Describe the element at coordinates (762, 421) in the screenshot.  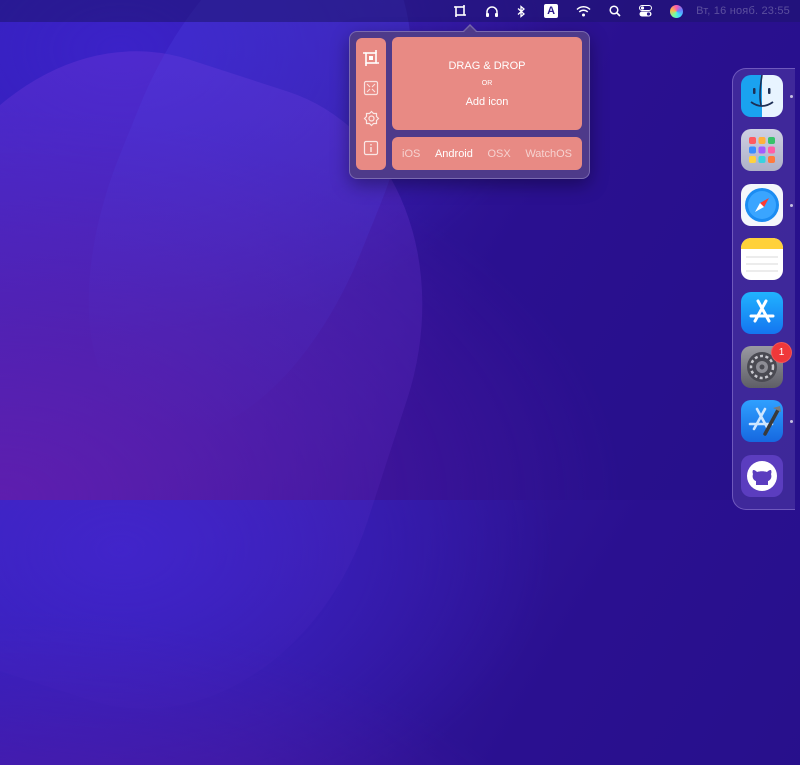
I see `xcode-icon` at that location.